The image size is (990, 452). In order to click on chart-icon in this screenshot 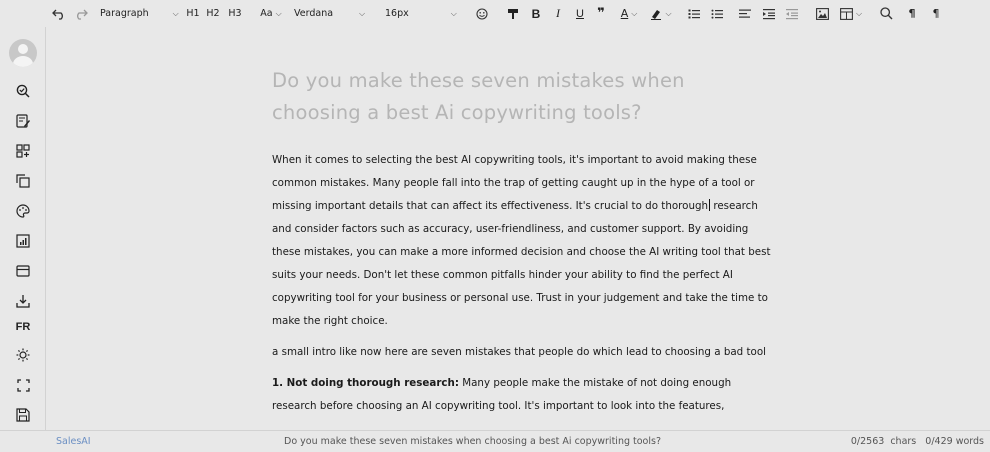, I will do `click(23, 241)`.